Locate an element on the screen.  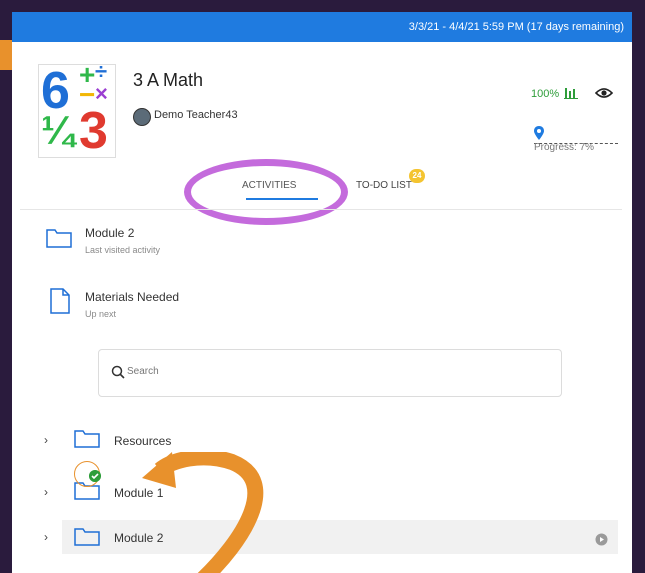
eye-icon is located at coordinates (604, 93).